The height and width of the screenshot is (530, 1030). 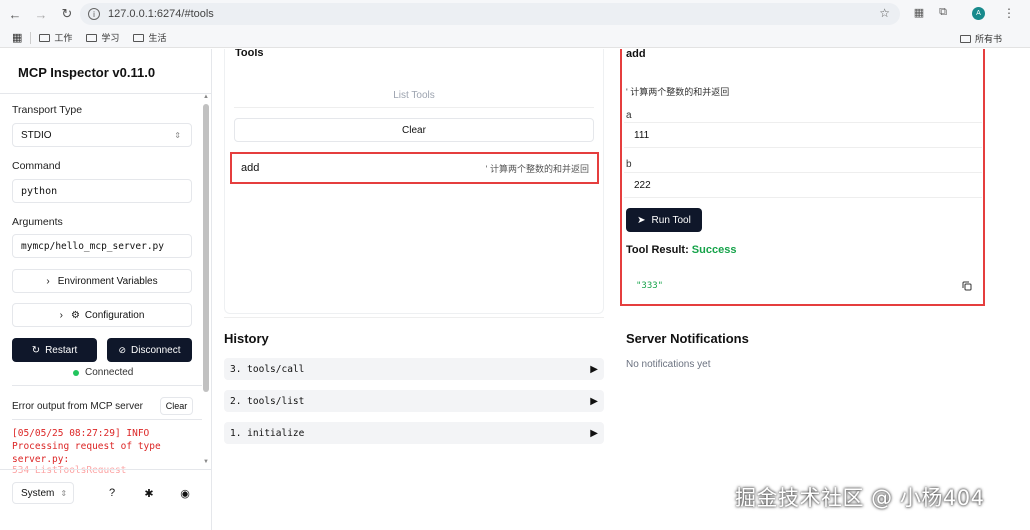 I want to click on address-bar: i 127.0.0.1:6274/#tools ☆, so click(x=490, y=14).